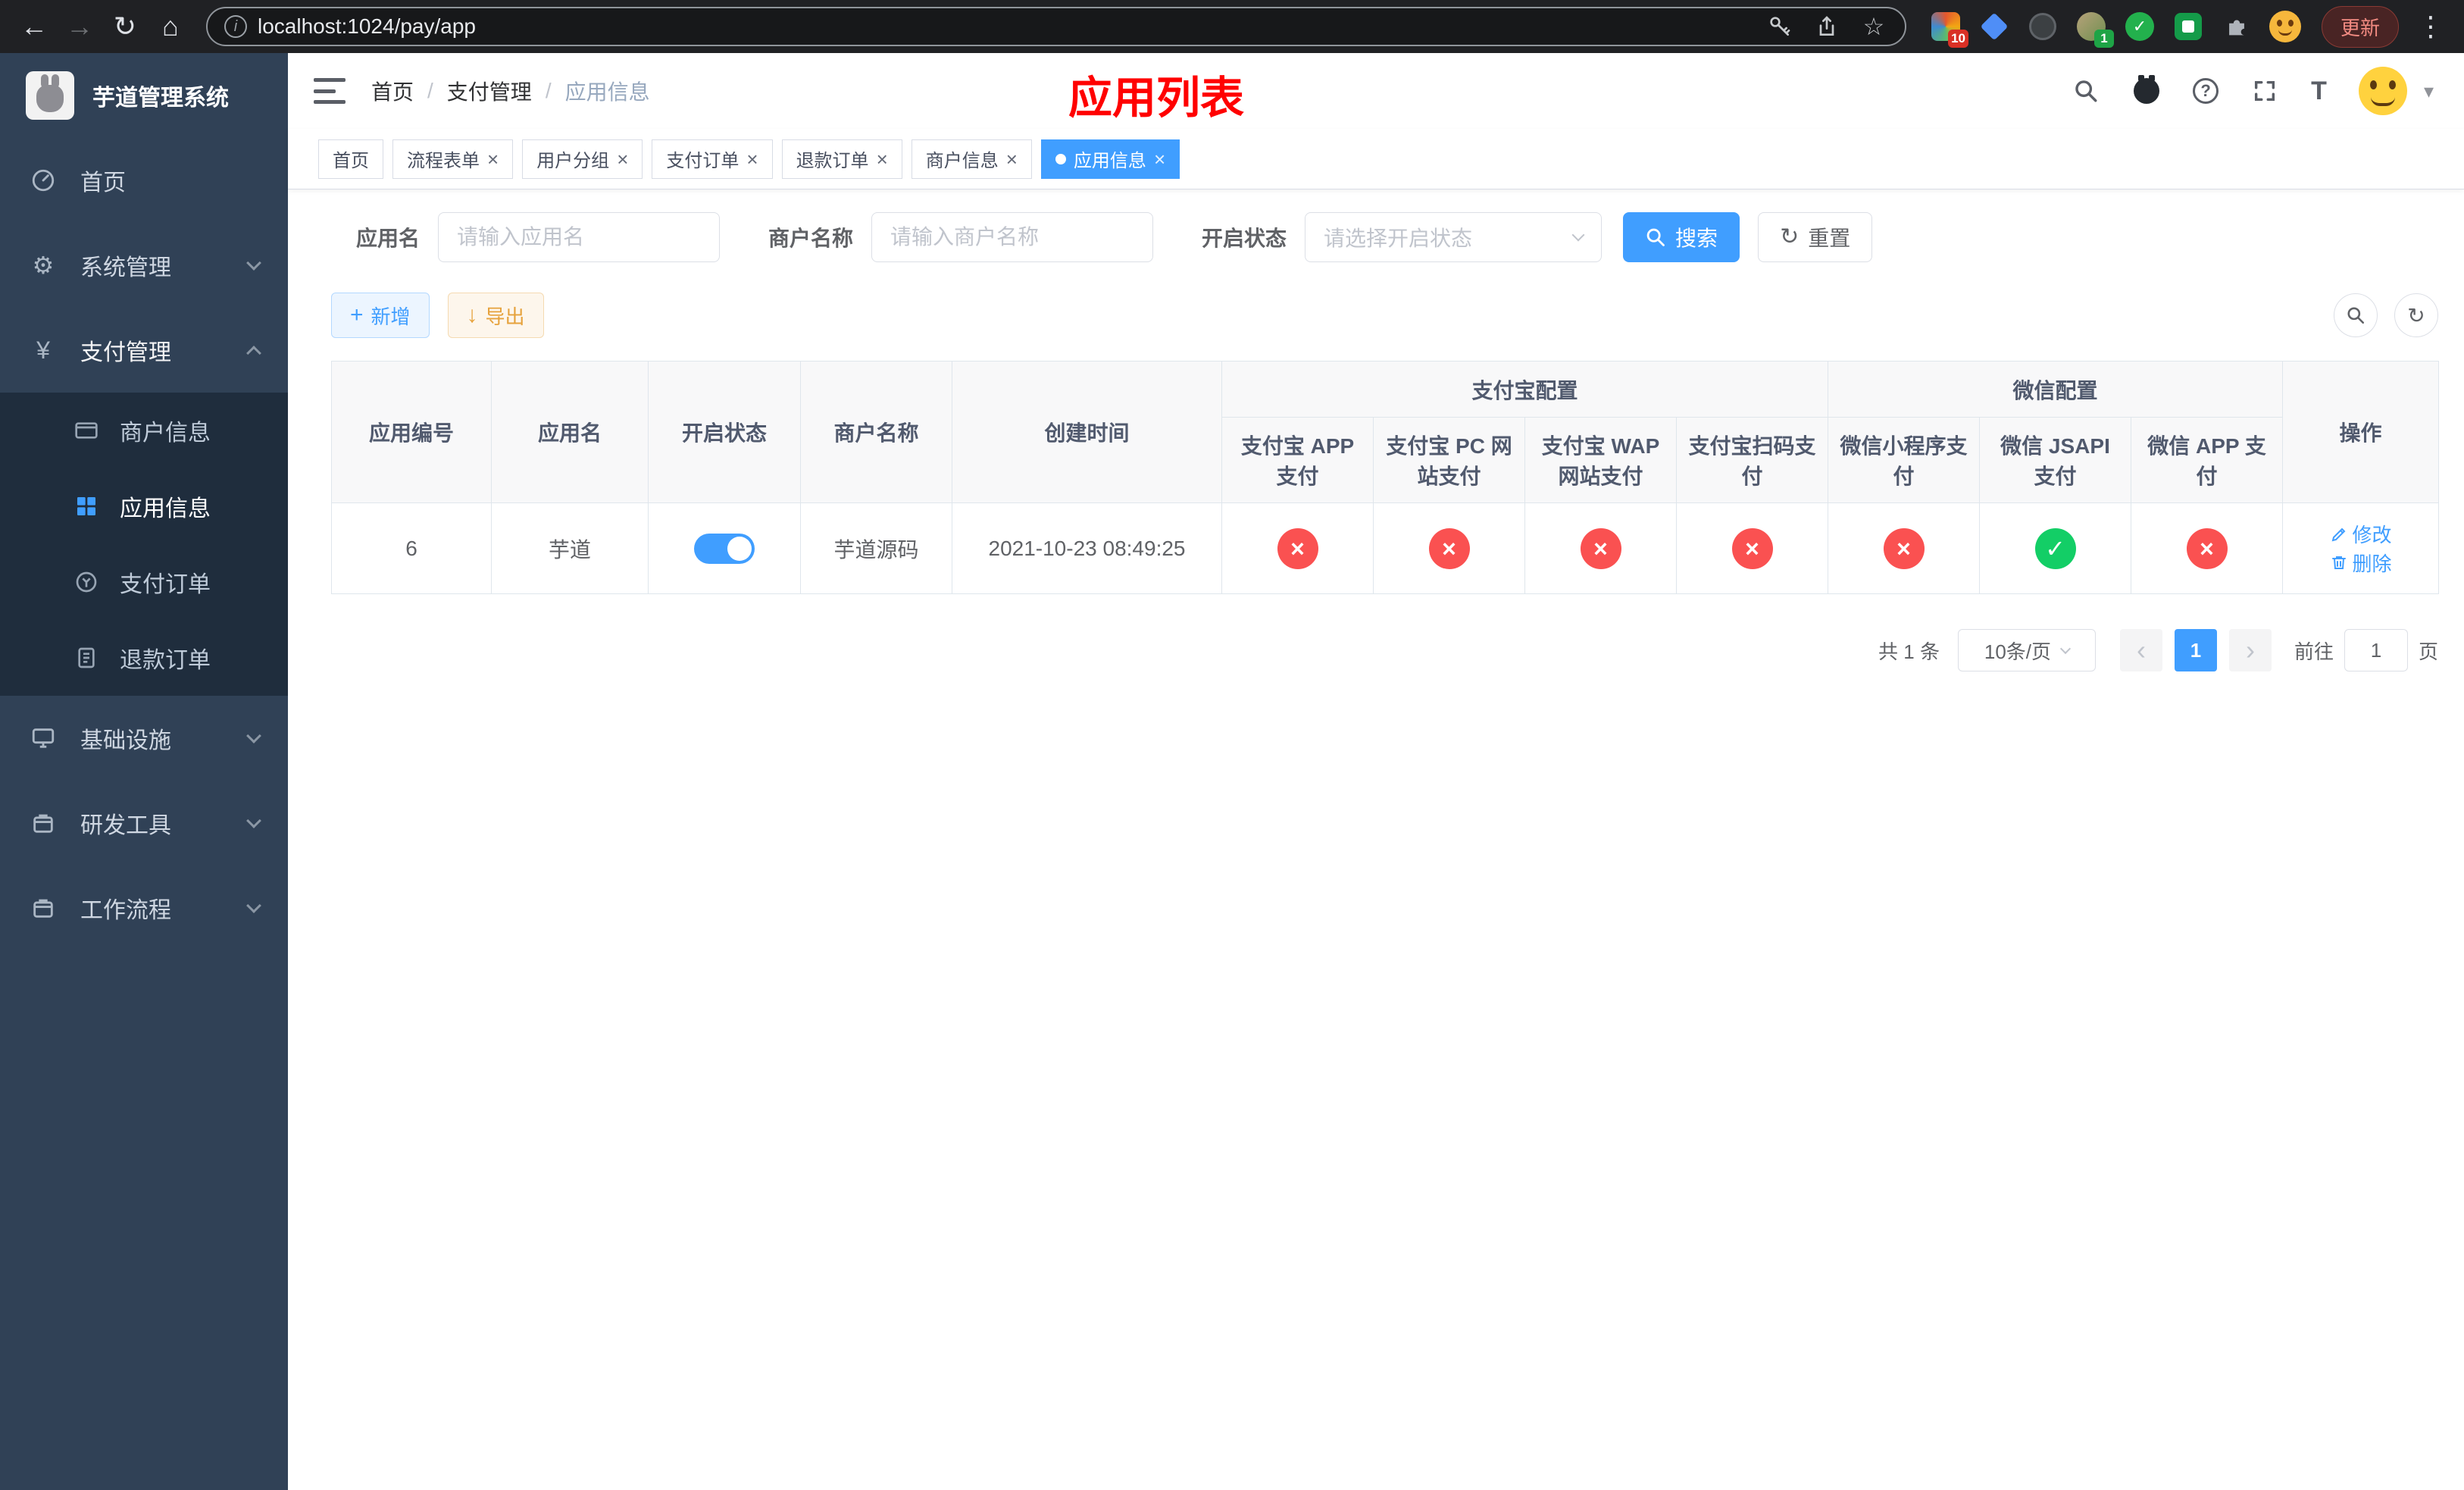 This screenshot has height=1490, width=2464. I want to click on sidebar-item-refund-order: 退款订单, so click(144, 658).